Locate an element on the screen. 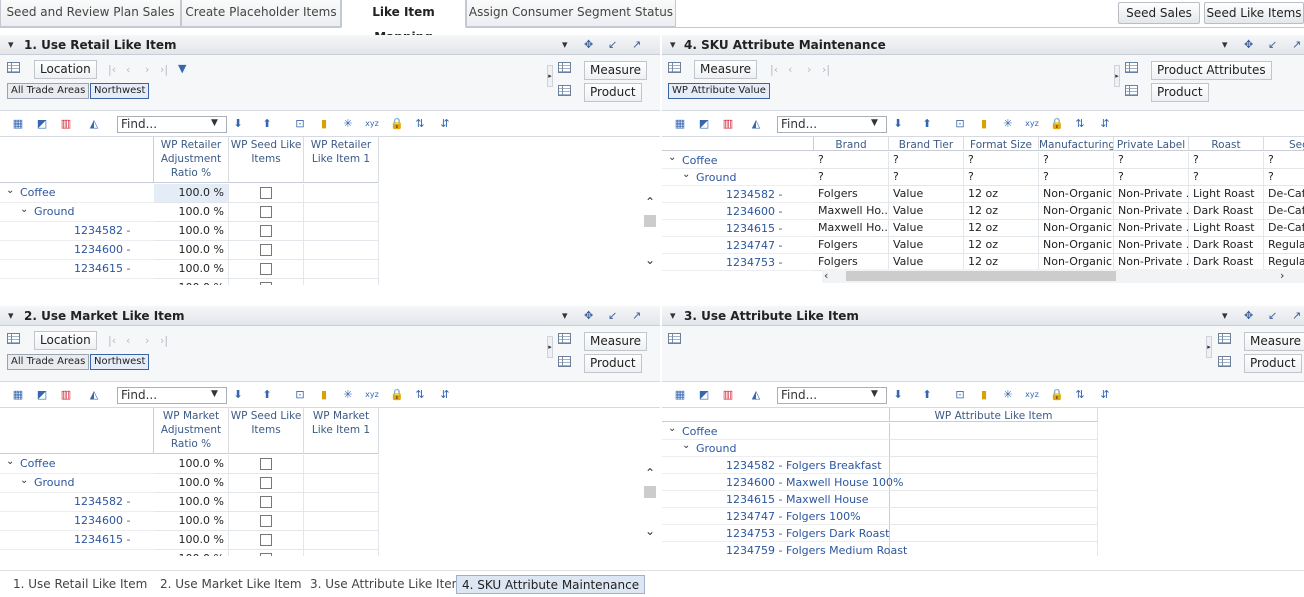 Image resolution: width=1304 pixels, height=597 pixels. bottom-tab-retail: 1. Use Retail Like Item is located at coordinates (80, 584).